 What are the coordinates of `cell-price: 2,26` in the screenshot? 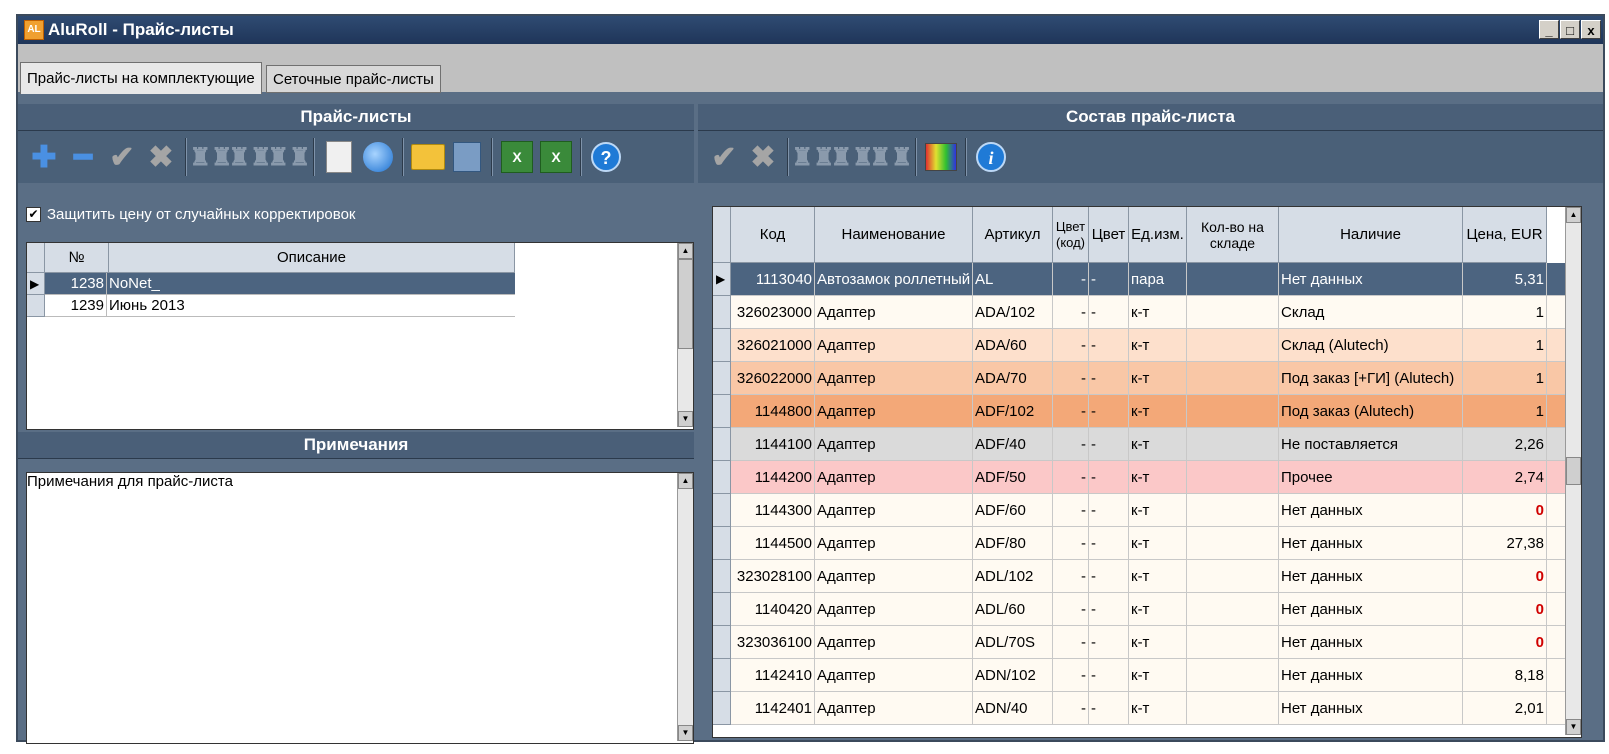 It's located at (1505, 444).